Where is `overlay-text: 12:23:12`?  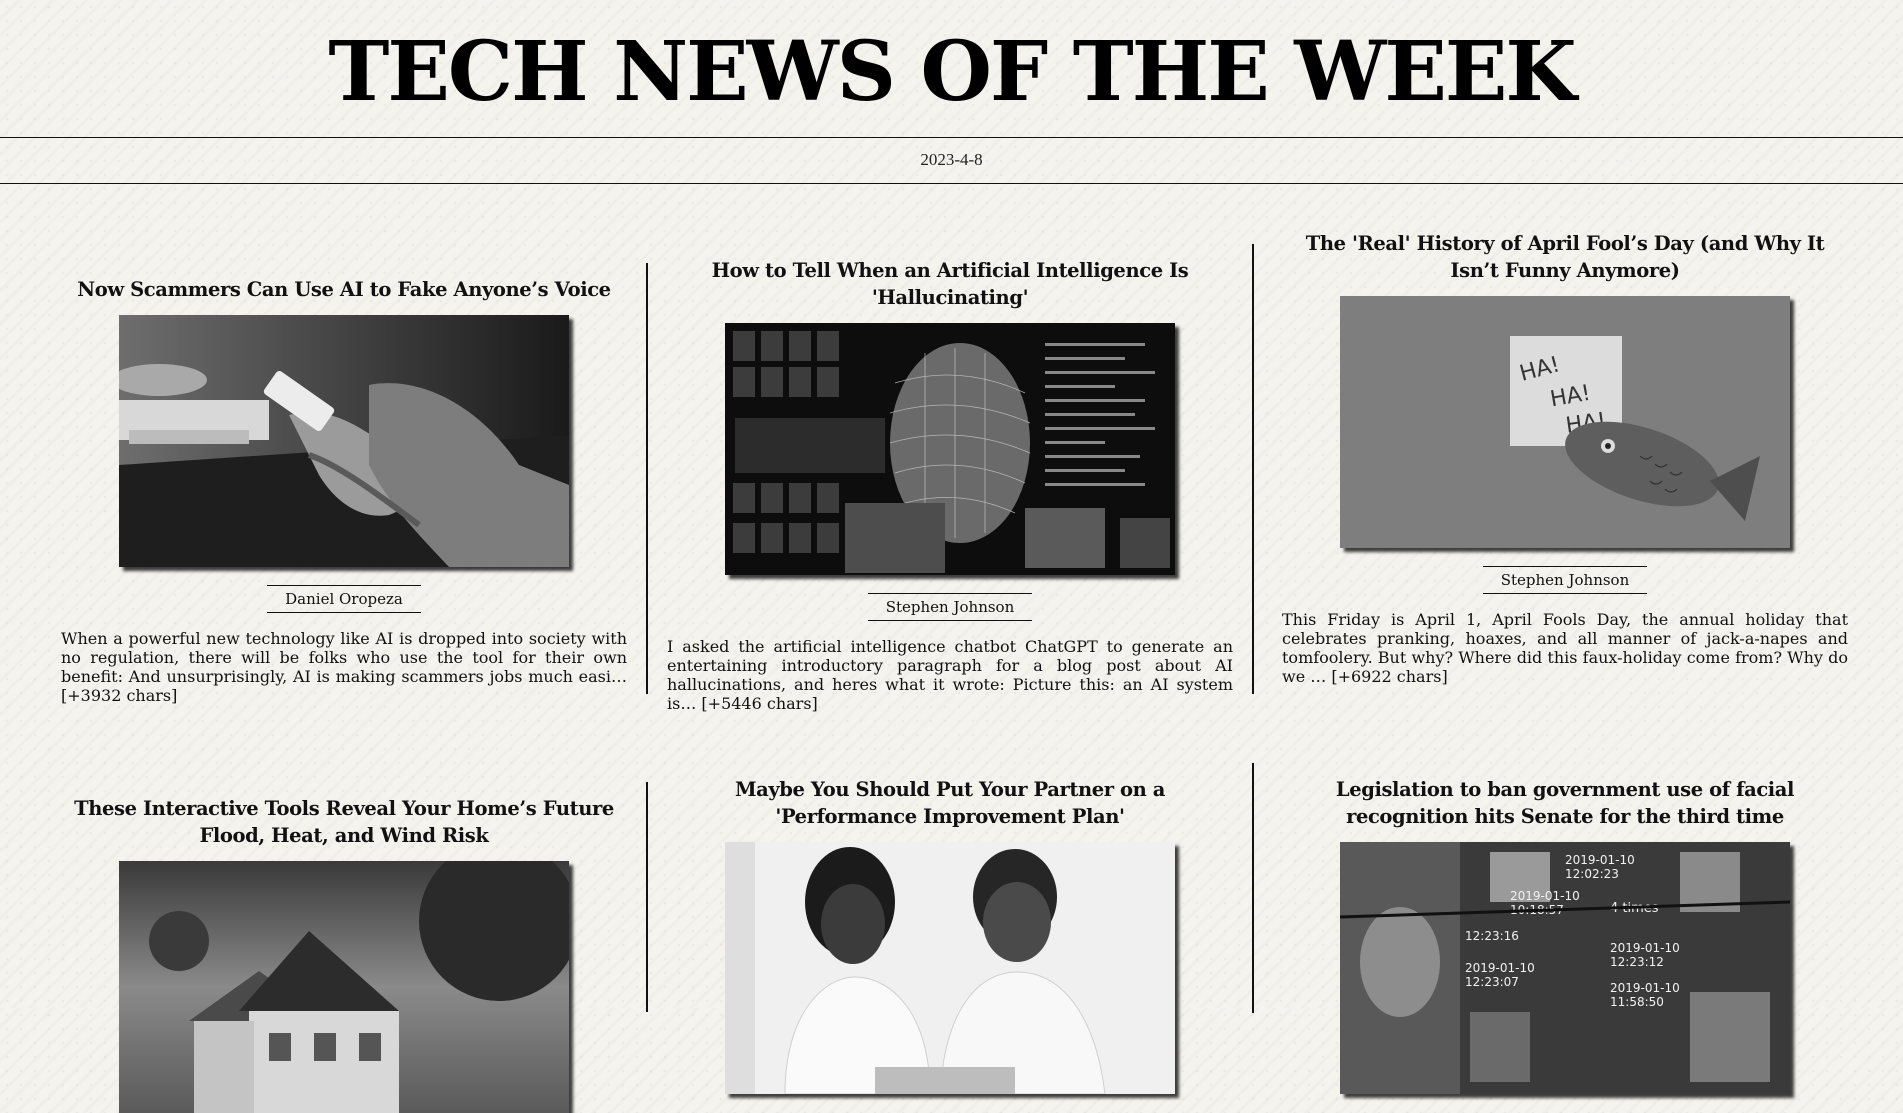 overlay-text: 12:23:12 is located at coordinates (1637, 962).